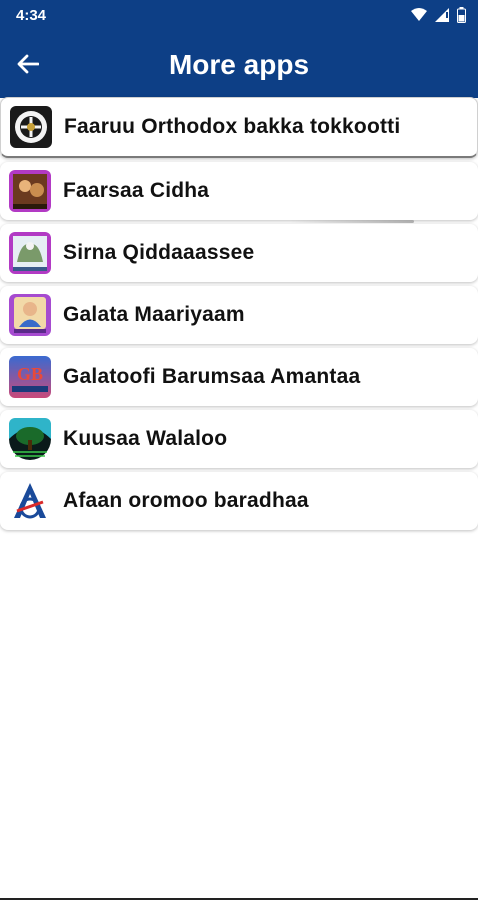 Image resolution: width=478 pixels, height=900 pixels. Describe the element at coordinates (212, 376) in the screenshot. I see `app-label: Galatoofi Barumsaa Amantaa` at that location.